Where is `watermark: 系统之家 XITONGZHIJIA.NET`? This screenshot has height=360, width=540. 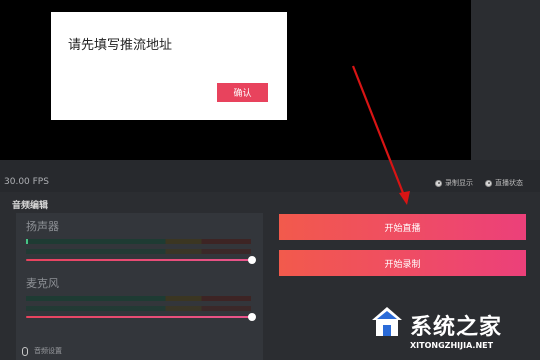
watermark: 系统之家 XITONGZHIJIA.NET is located at coordinates (455, 332).